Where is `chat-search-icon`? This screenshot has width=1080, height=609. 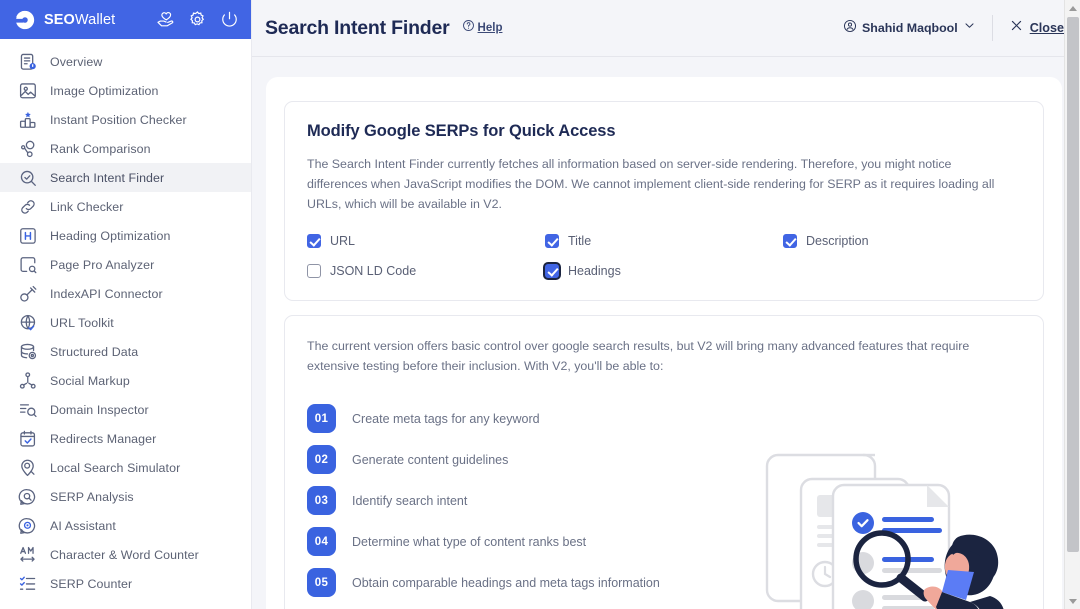
chat-search-icon is located at coordinates (27, 496).